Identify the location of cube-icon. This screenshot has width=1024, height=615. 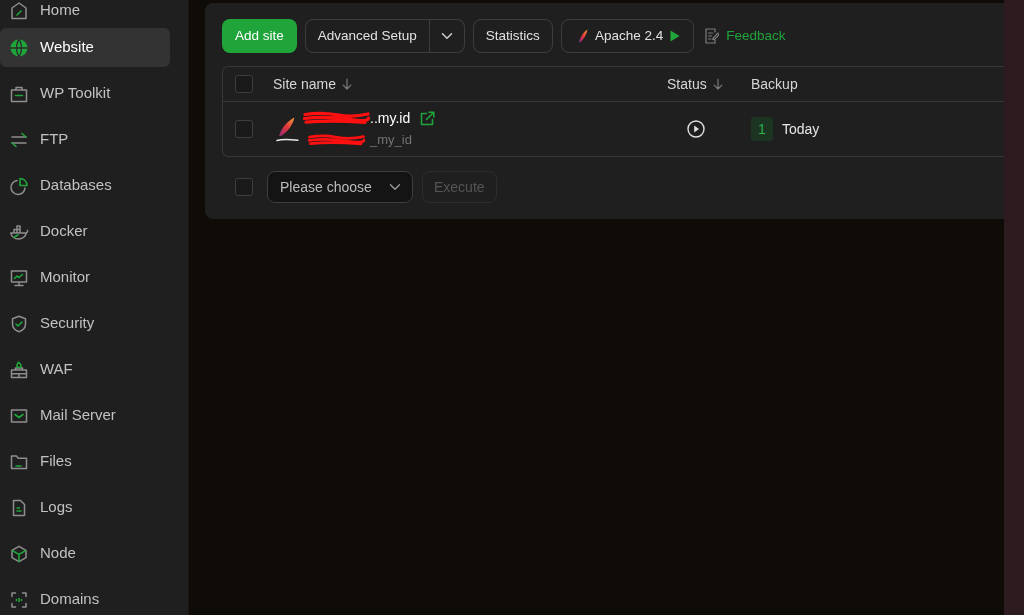
(19, 553).